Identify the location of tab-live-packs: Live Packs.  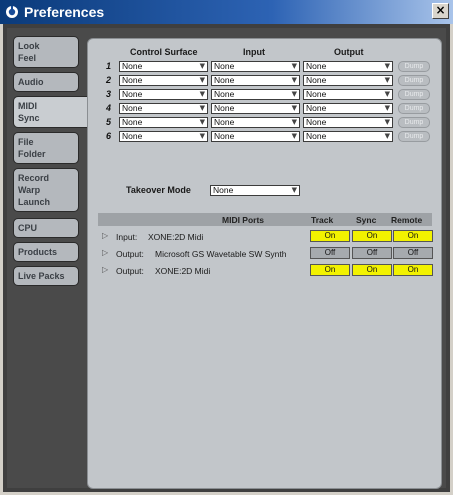
(46, 276).